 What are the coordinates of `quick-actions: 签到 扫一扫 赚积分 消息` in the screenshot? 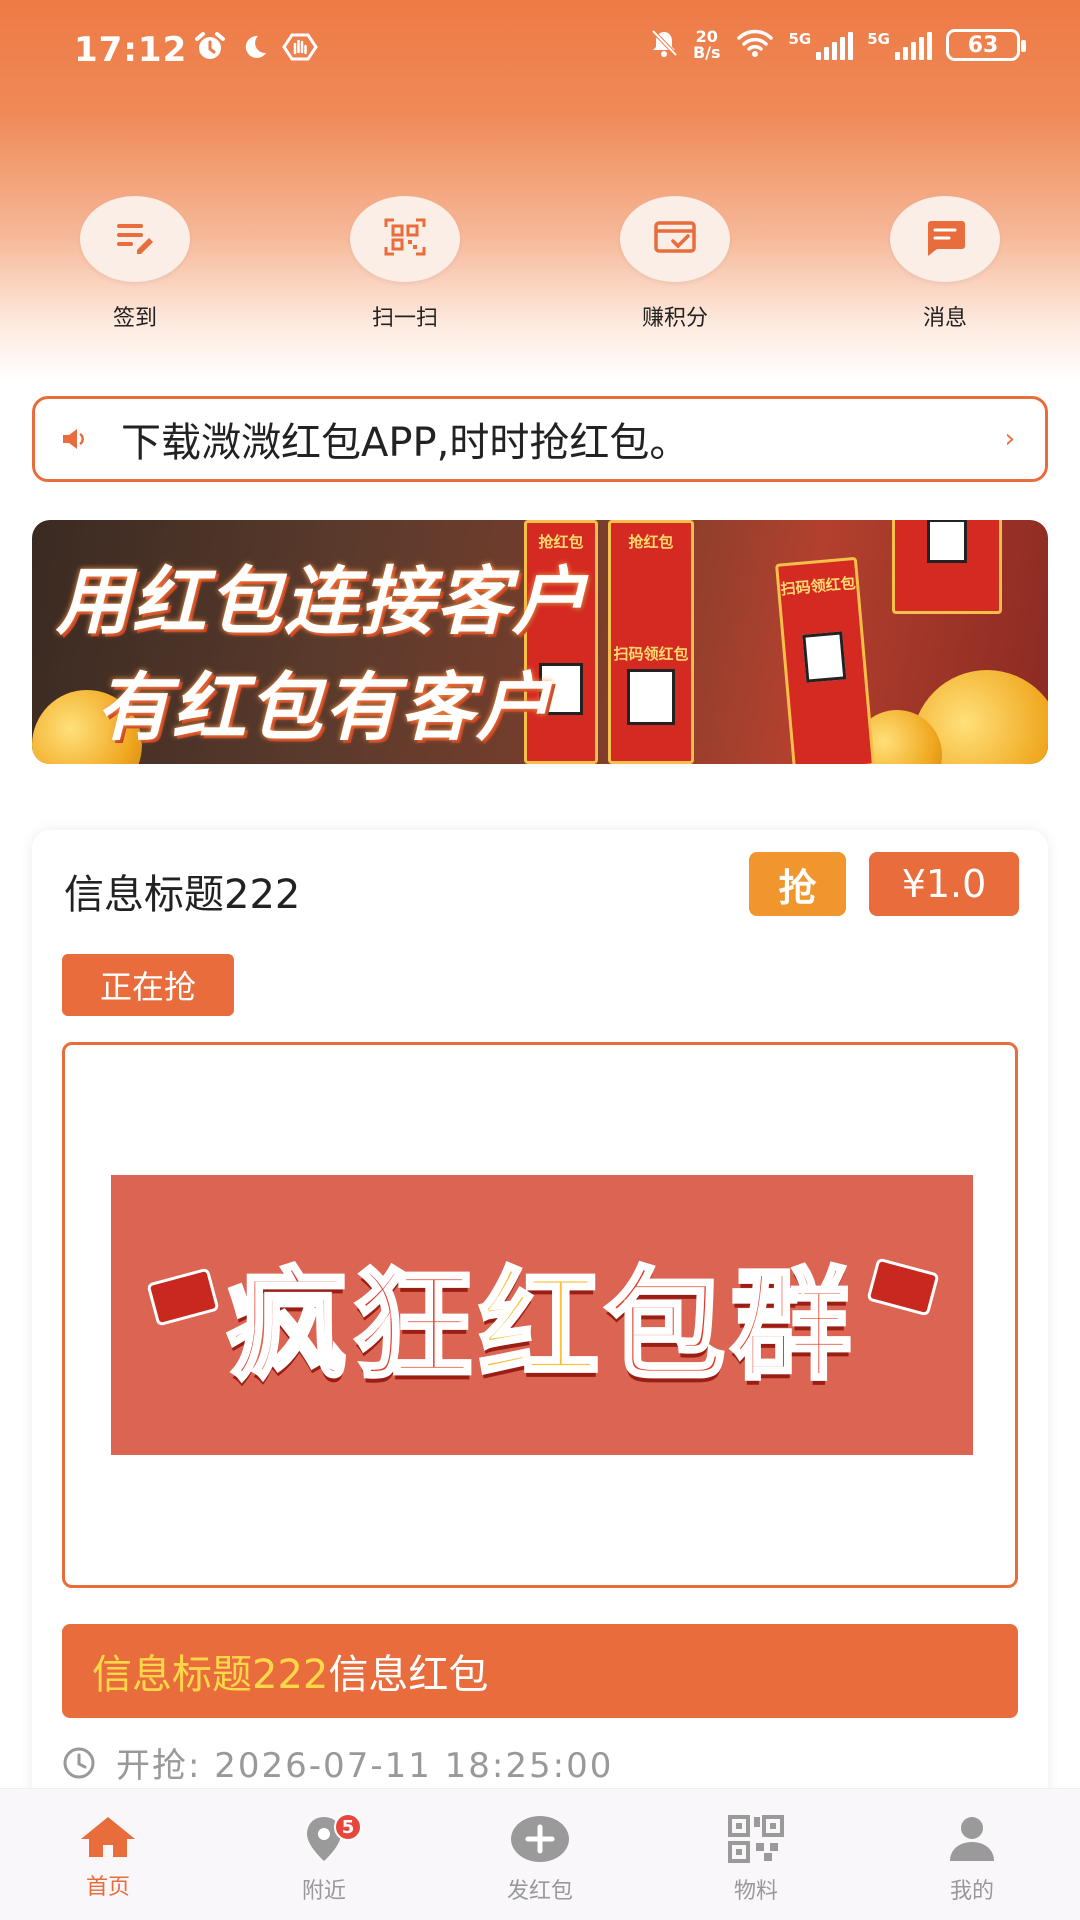 It's located at (540, 264).